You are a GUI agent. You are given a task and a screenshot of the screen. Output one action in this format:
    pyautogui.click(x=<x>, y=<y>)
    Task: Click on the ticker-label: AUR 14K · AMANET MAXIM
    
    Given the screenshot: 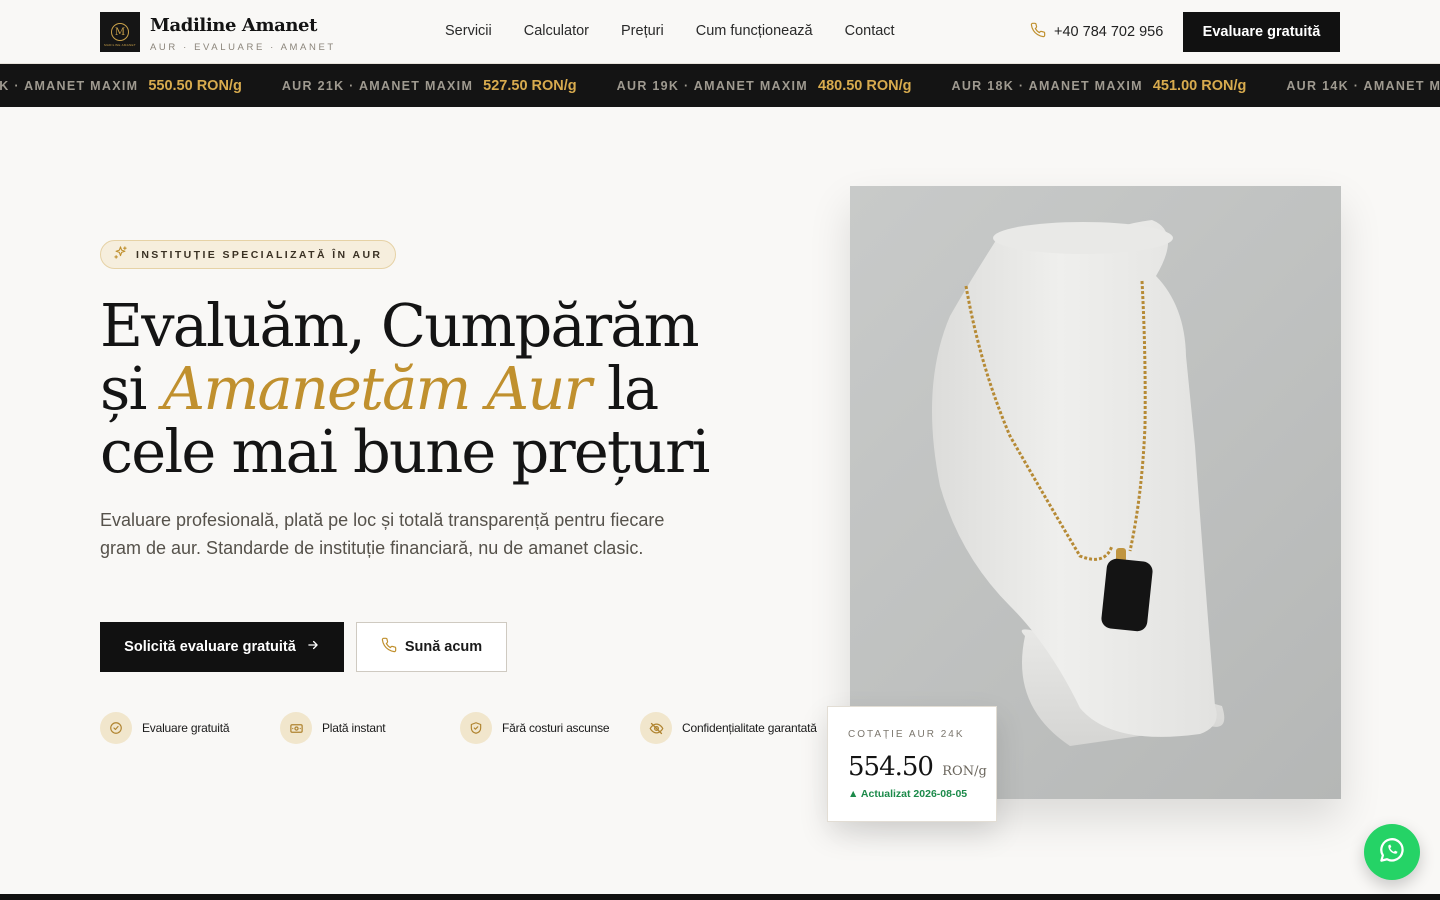 What is the action you would take?
    pyautogui.click(x=1363, y=85)
    